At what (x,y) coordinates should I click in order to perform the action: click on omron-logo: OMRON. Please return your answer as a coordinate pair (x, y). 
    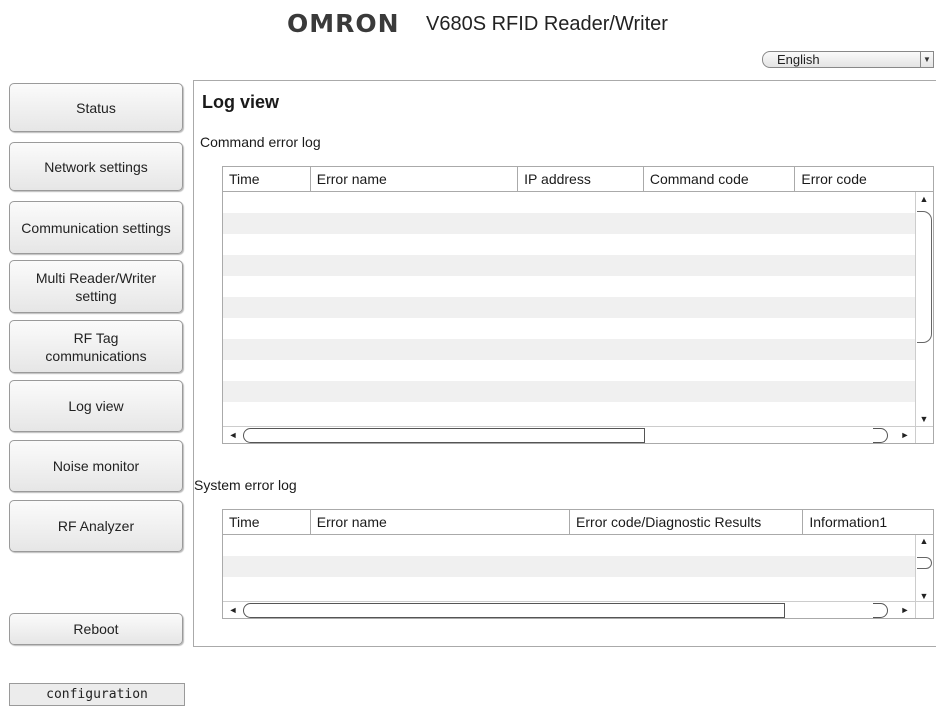
    Looking at the image, I should click on (343, 23).